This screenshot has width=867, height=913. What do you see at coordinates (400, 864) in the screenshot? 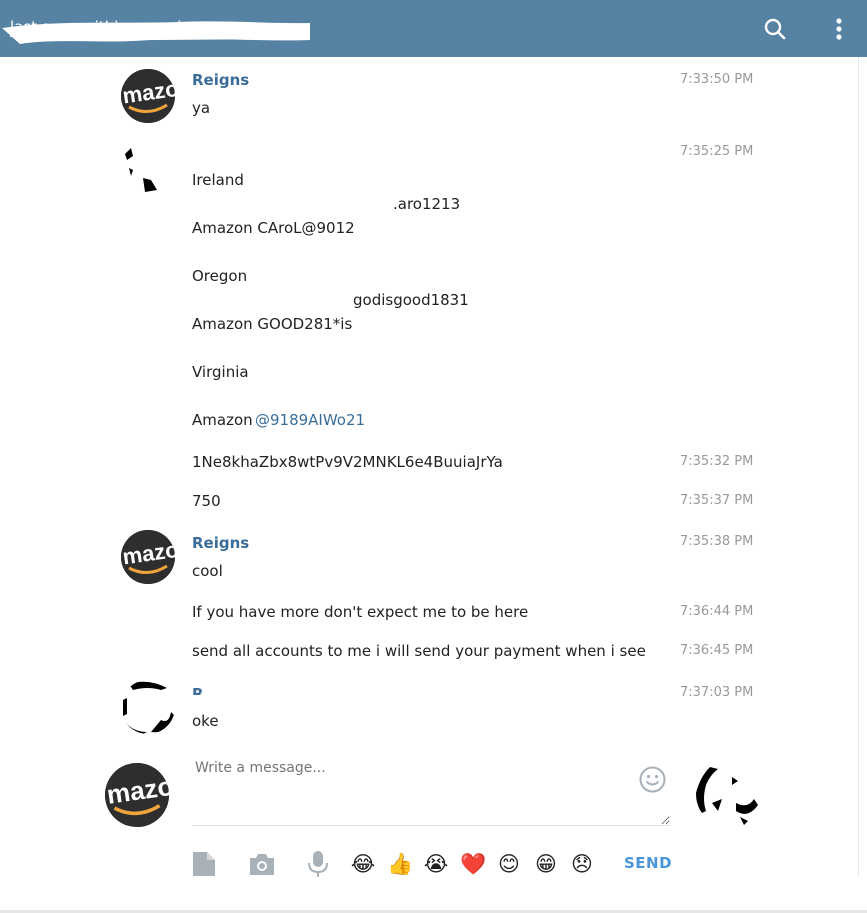
I see `emoji-thumbs-up: 👍` at bounding box center [400, 864].